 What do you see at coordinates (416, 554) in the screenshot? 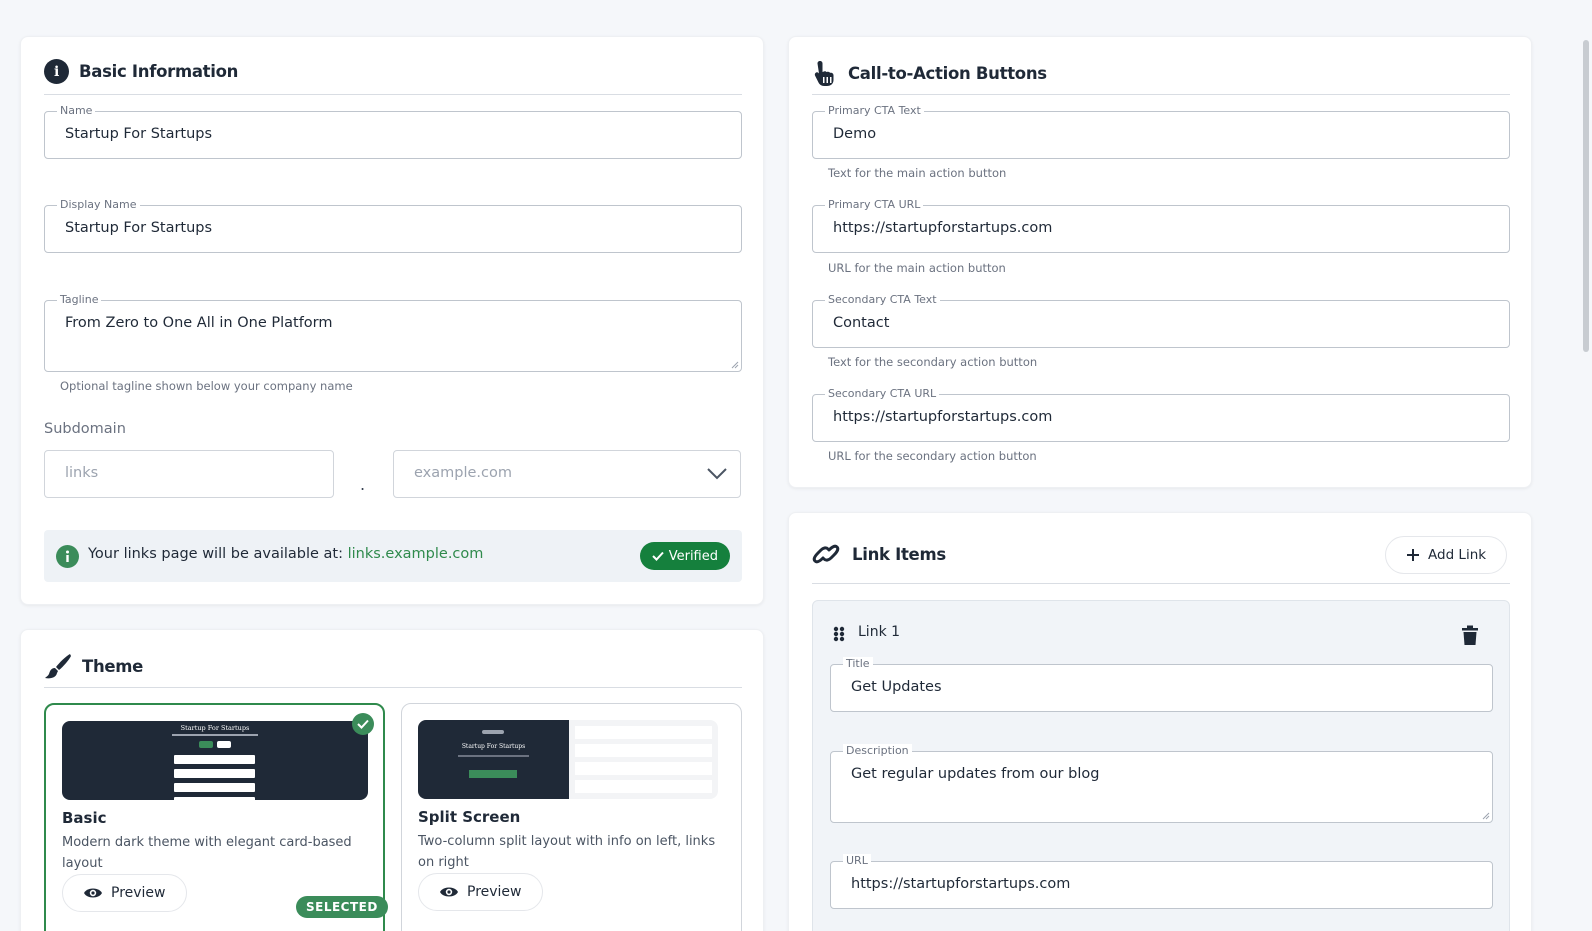
I see `availability-url: links.example.com` at bounding box center [416, 554].